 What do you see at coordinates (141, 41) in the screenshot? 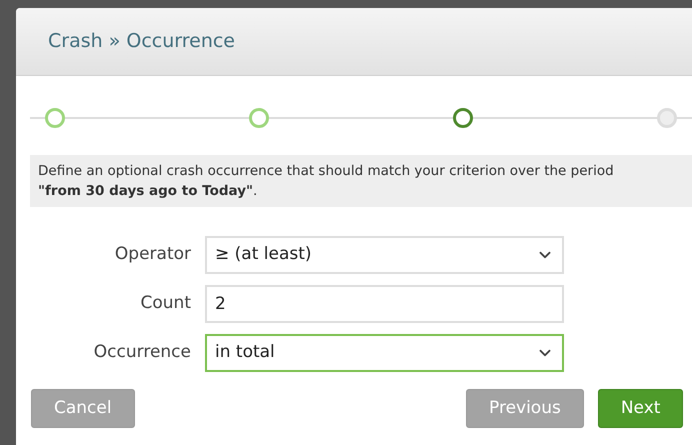
I see `dialog-title: Crash » Occurrence` at bounding box center [141, 41].